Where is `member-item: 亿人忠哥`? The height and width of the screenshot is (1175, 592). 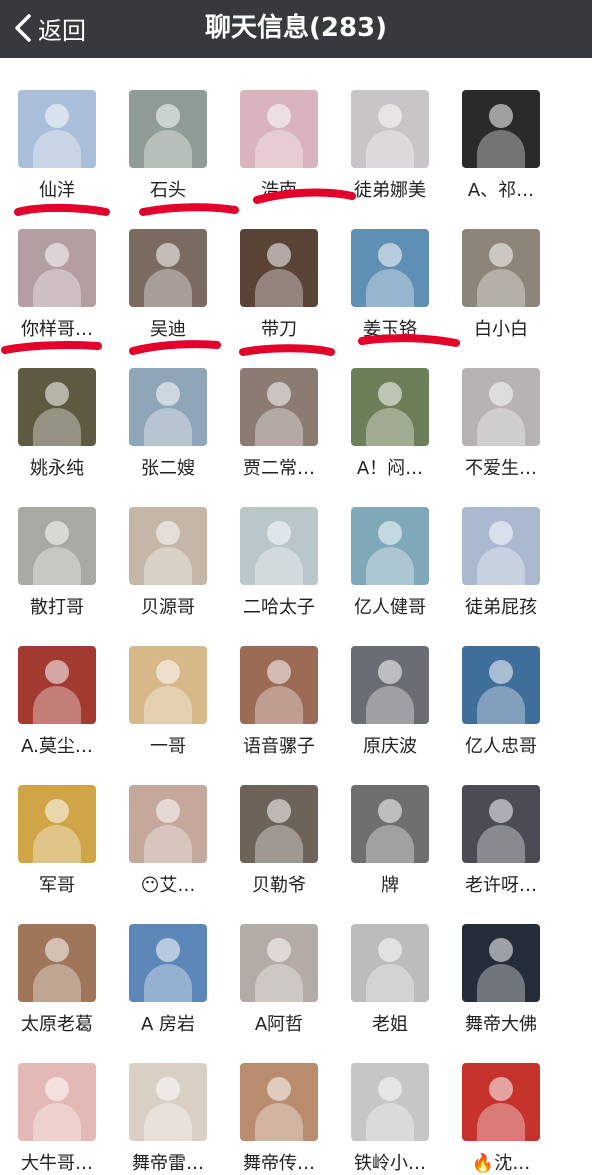
member-item: 亿人忠哥 is located at coordinates (501, 685).